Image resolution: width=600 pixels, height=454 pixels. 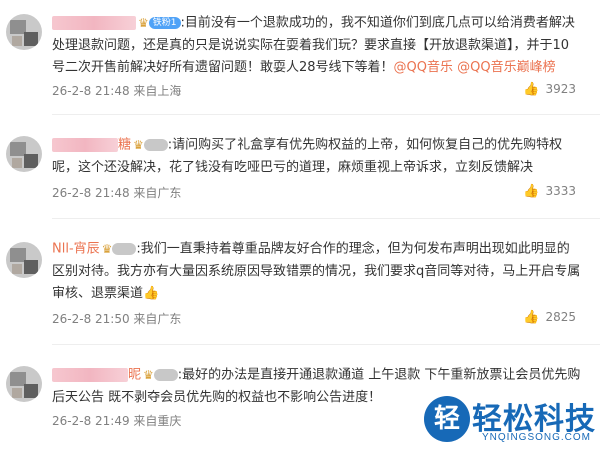 What do you see at coordinates (117, 319) in the screenshot?
I see `comment-meta: 26-2-8 21:50 来自广东` at bounding box center [117, 319].